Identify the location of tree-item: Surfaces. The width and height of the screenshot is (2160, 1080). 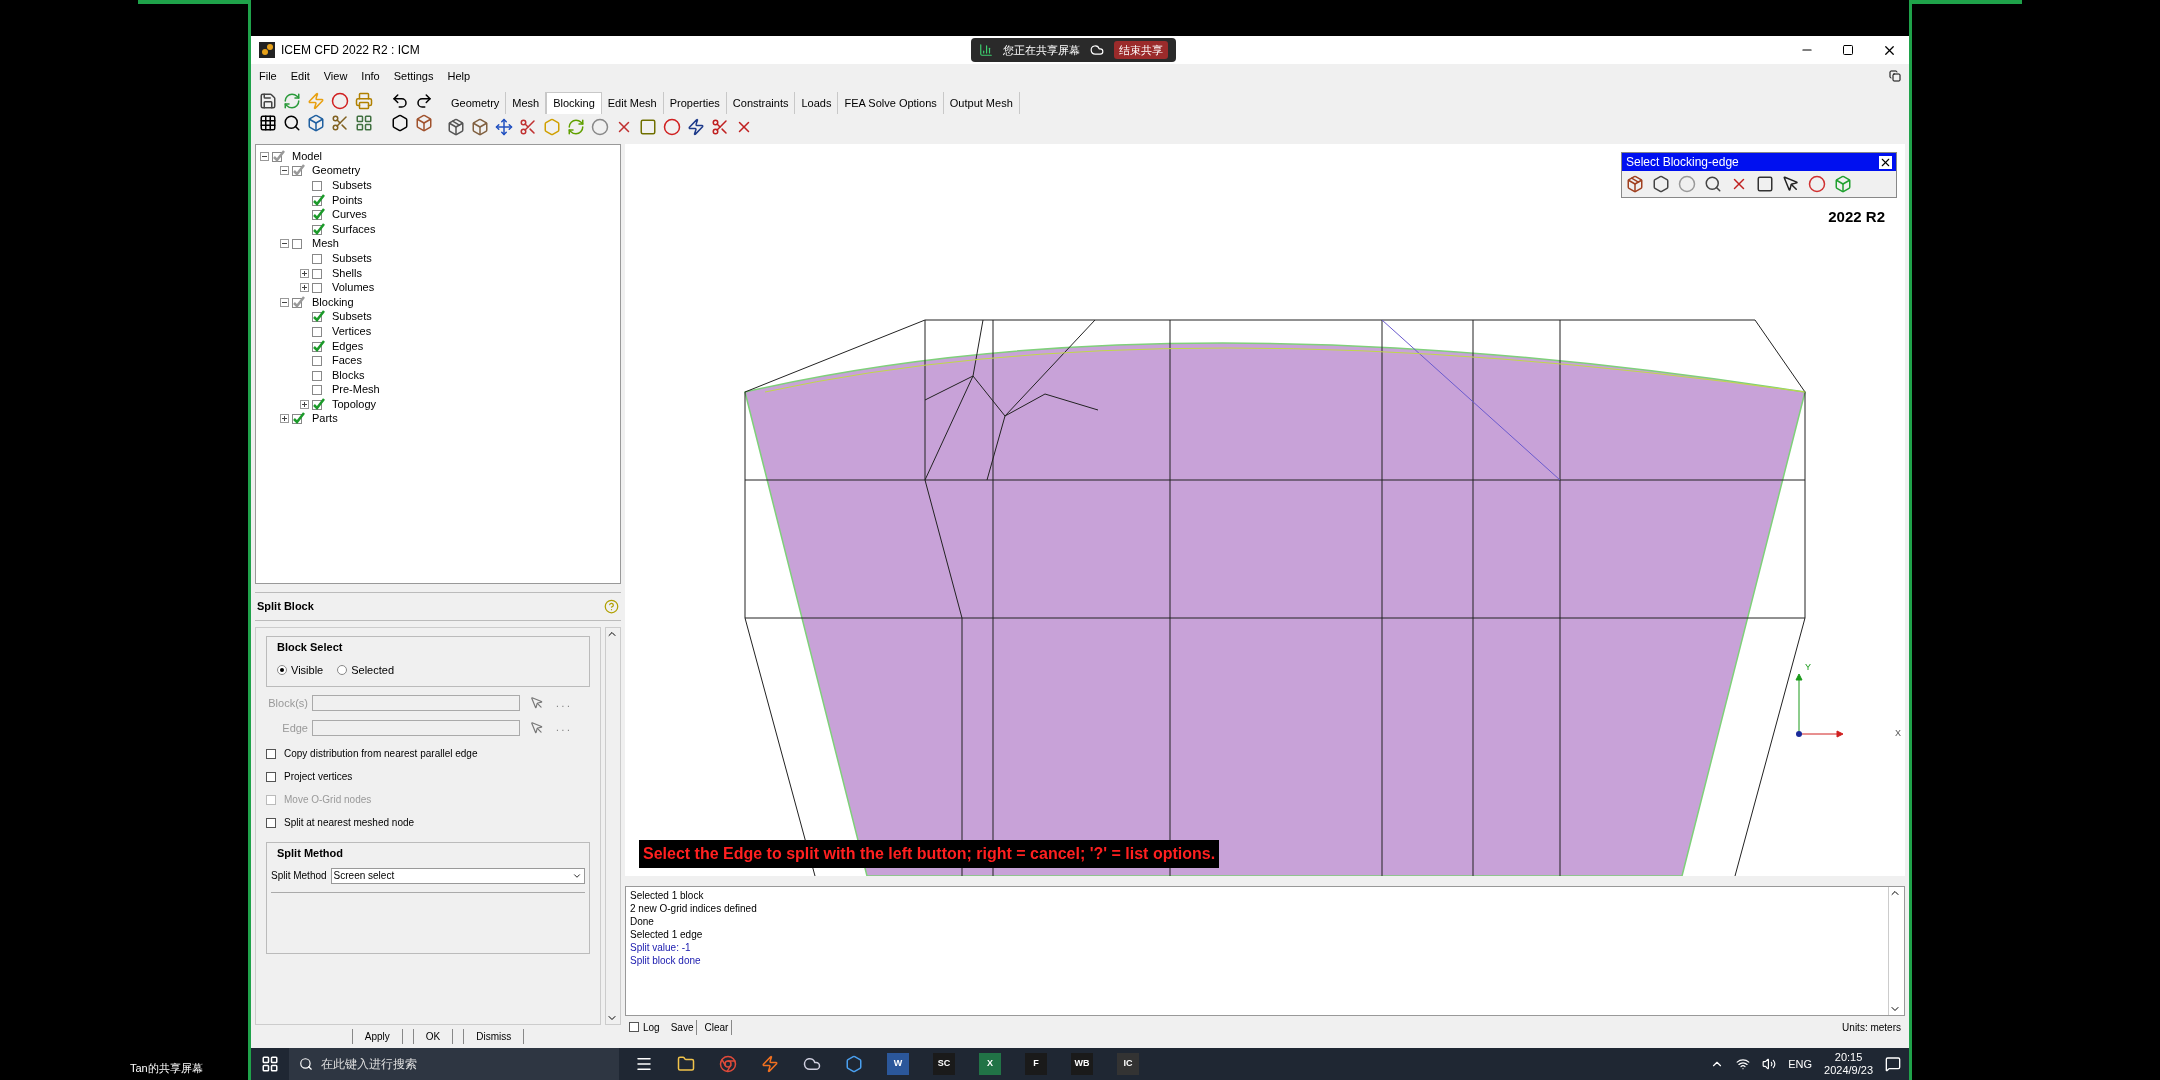
(354, 229).